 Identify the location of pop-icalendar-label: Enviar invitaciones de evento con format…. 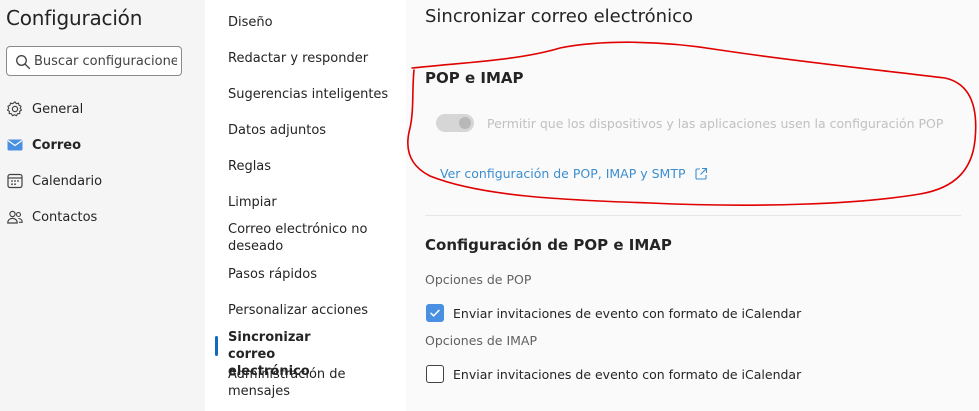
(627, 313).